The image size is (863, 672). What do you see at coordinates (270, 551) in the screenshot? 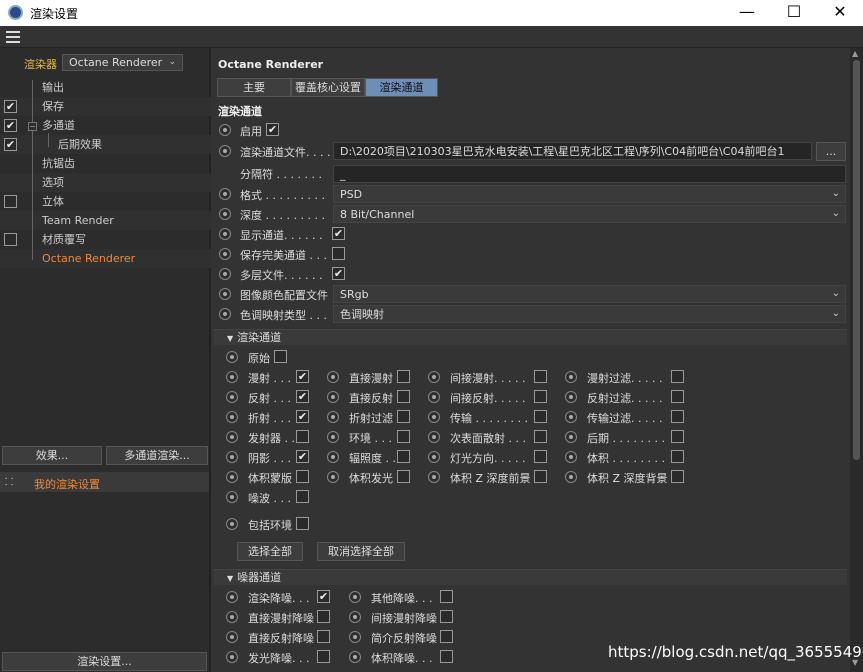
I see `select-all-button: 选择全部` at bounding box center [270, 551].